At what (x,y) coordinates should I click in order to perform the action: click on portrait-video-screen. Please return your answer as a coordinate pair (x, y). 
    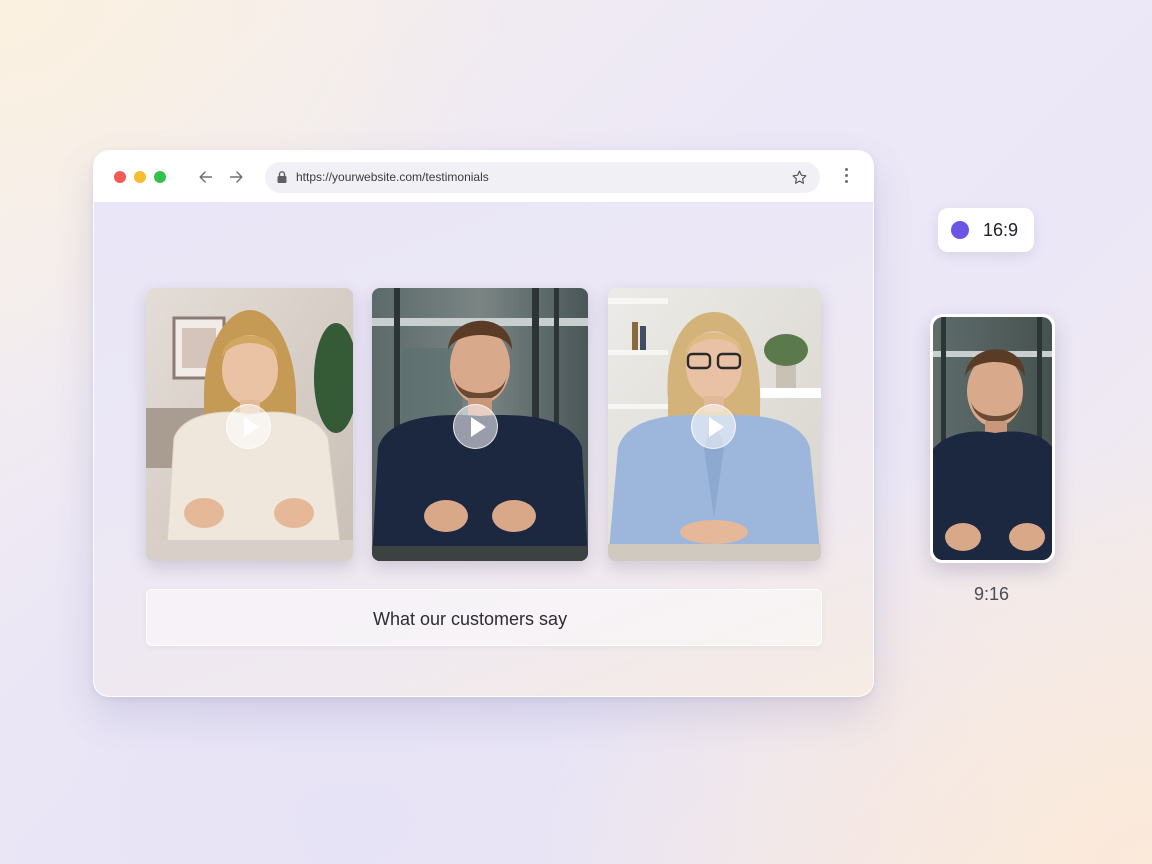
    Looking at the image, I should click on (992, 438).